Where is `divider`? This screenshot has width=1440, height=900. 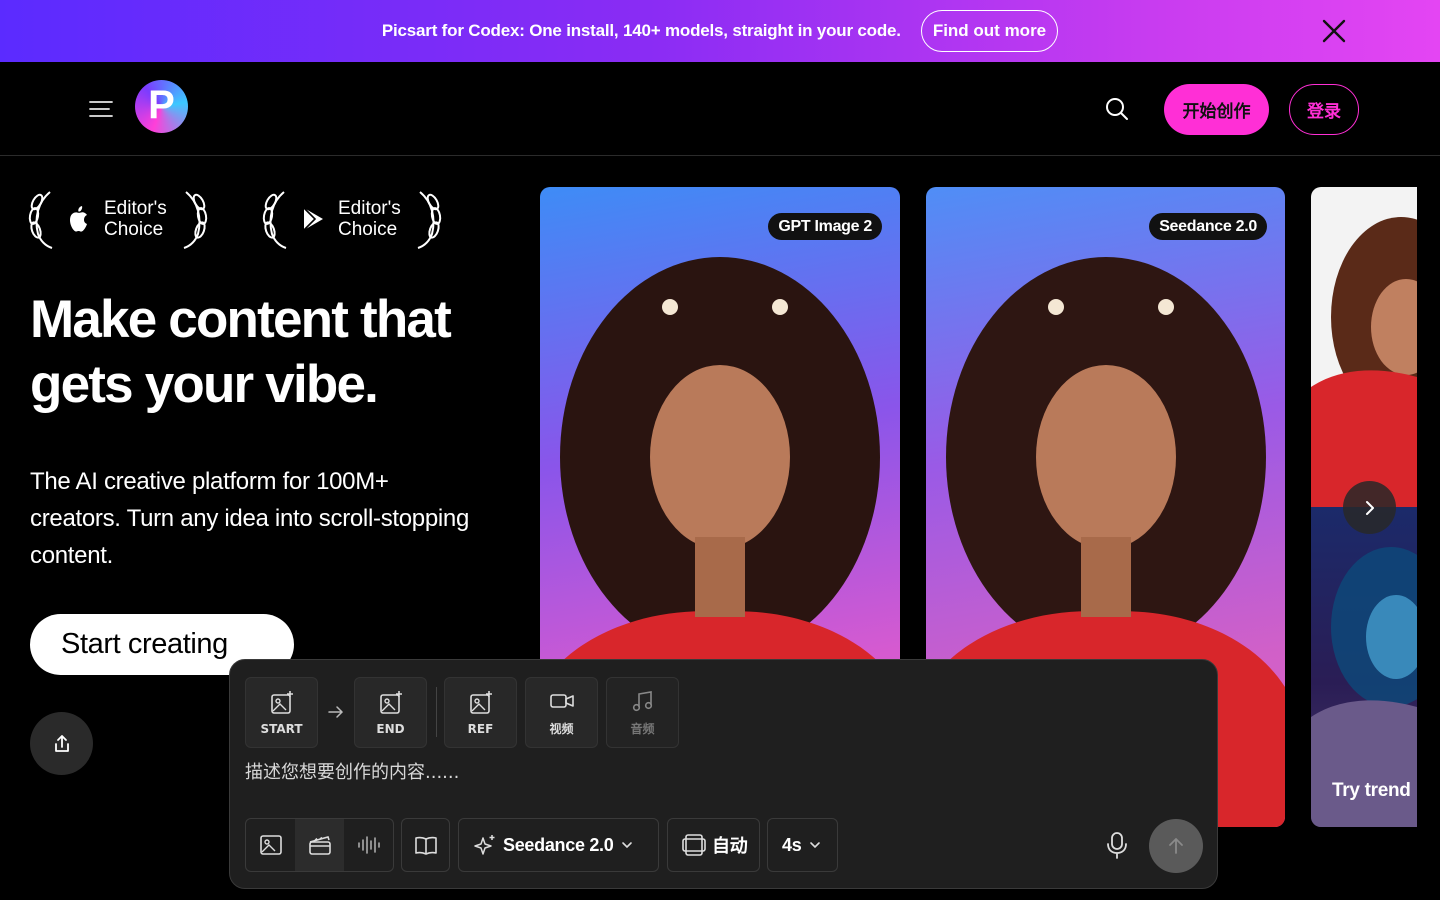 divider is located at coordinates (436, 712).